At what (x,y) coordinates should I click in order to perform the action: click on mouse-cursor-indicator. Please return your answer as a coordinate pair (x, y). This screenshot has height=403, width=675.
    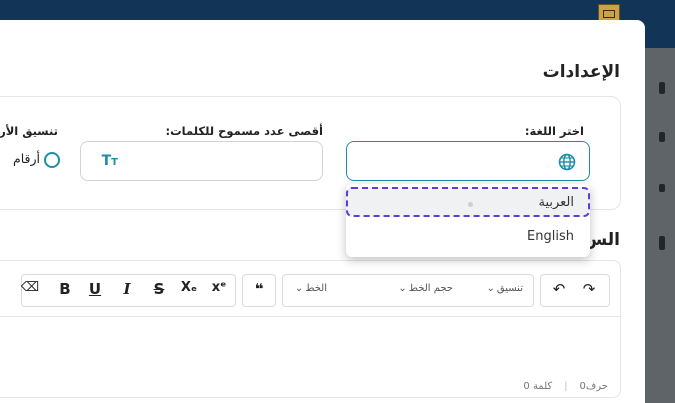
    Looking at the image, I should click on (470, 204).